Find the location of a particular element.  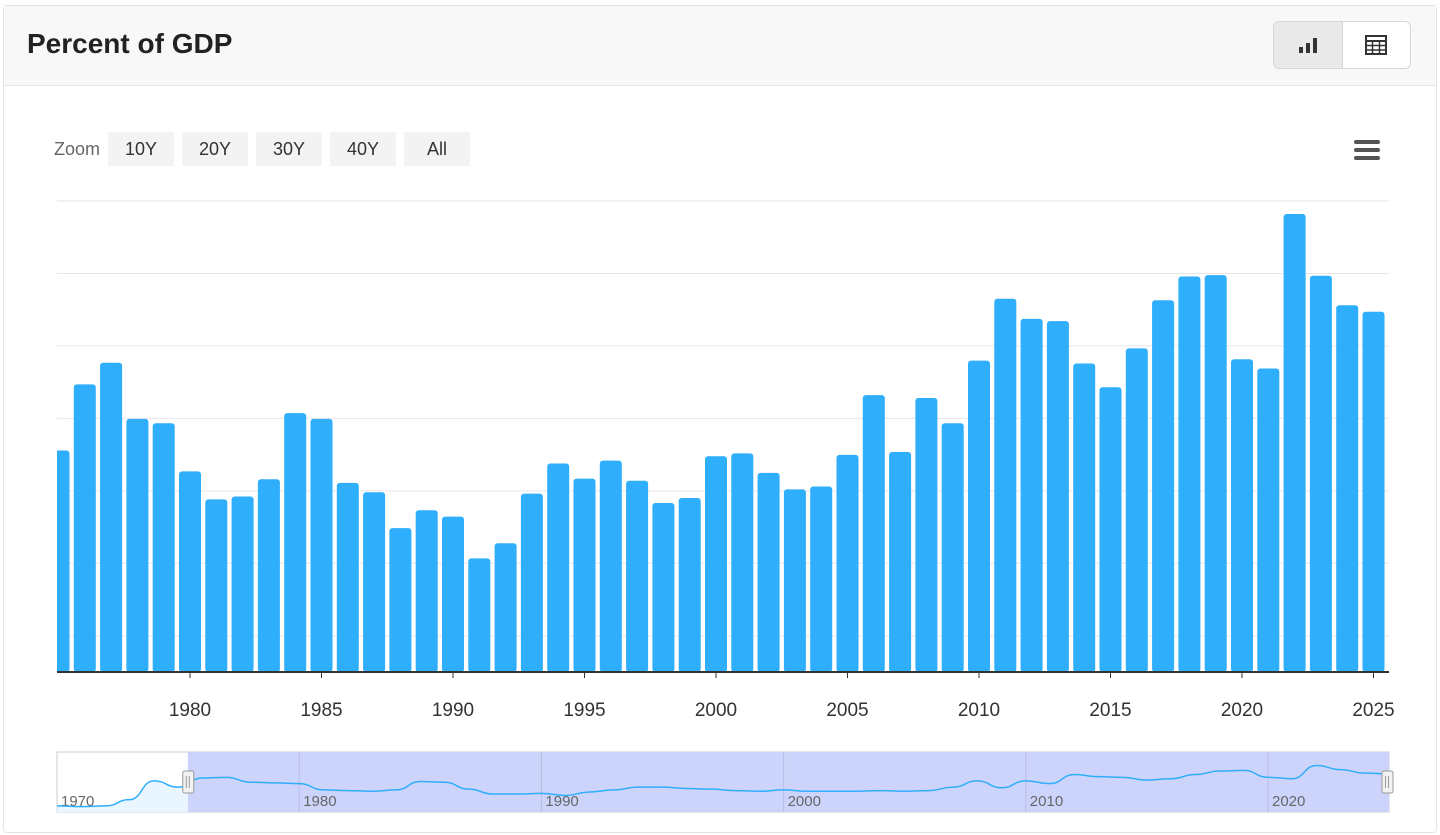

navigator-label-2000: 2000 is located at coordinates (804, 801).